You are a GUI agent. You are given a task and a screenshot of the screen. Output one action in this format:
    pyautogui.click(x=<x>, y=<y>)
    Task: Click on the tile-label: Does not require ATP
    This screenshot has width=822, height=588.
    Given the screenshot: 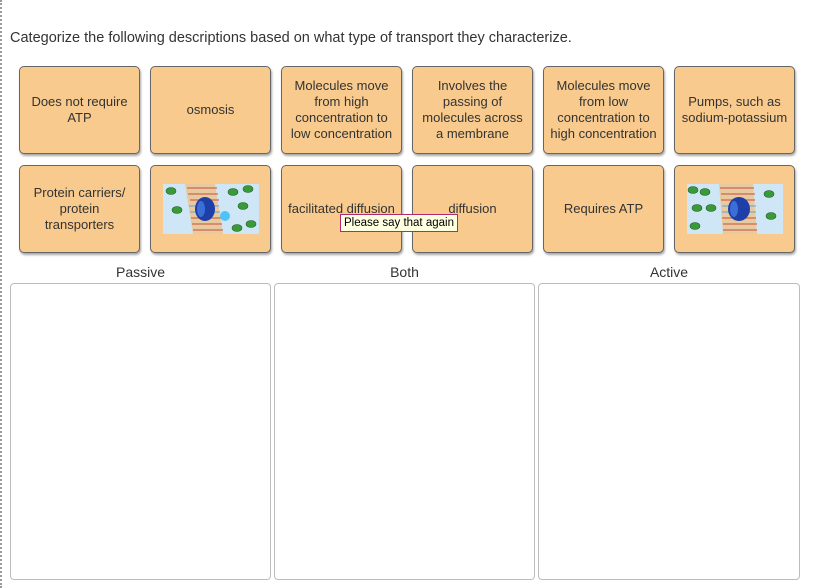 What is the action you would take?
    pyautogui.click(x=79, y=109)
    